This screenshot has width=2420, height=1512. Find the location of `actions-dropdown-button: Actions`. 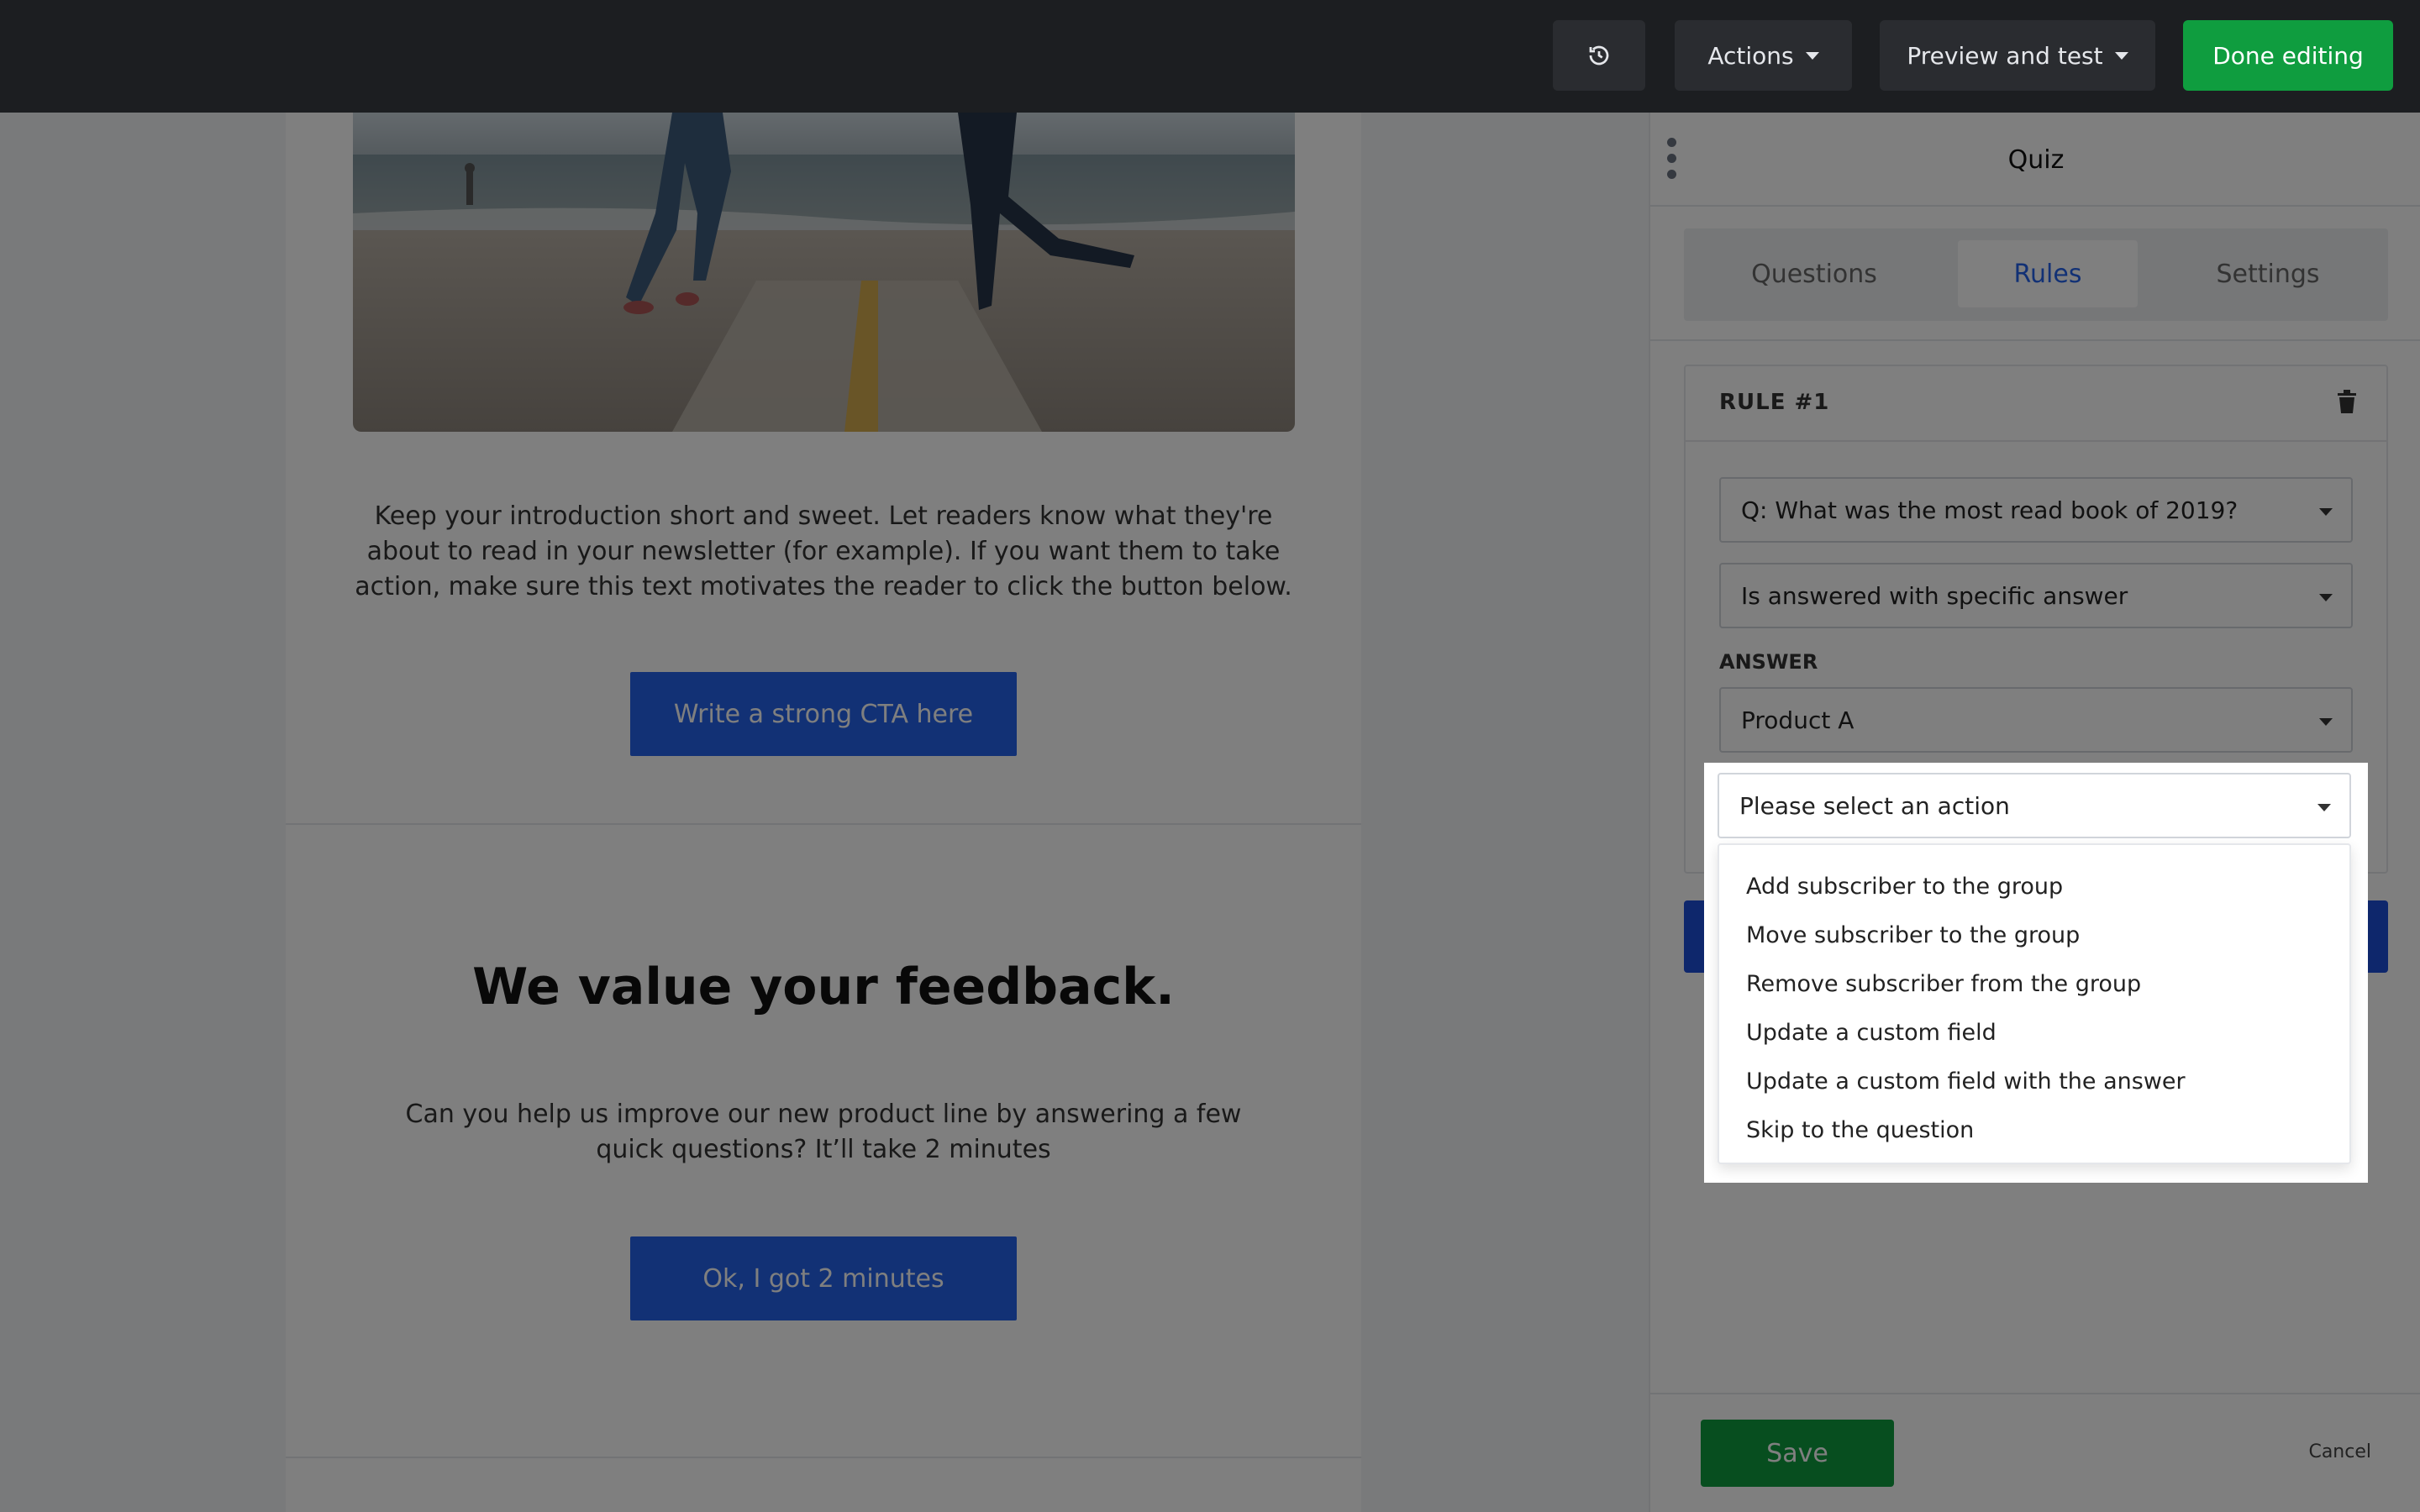

actions-dropdown-button: Actions is located at coordinates (1763, 55).